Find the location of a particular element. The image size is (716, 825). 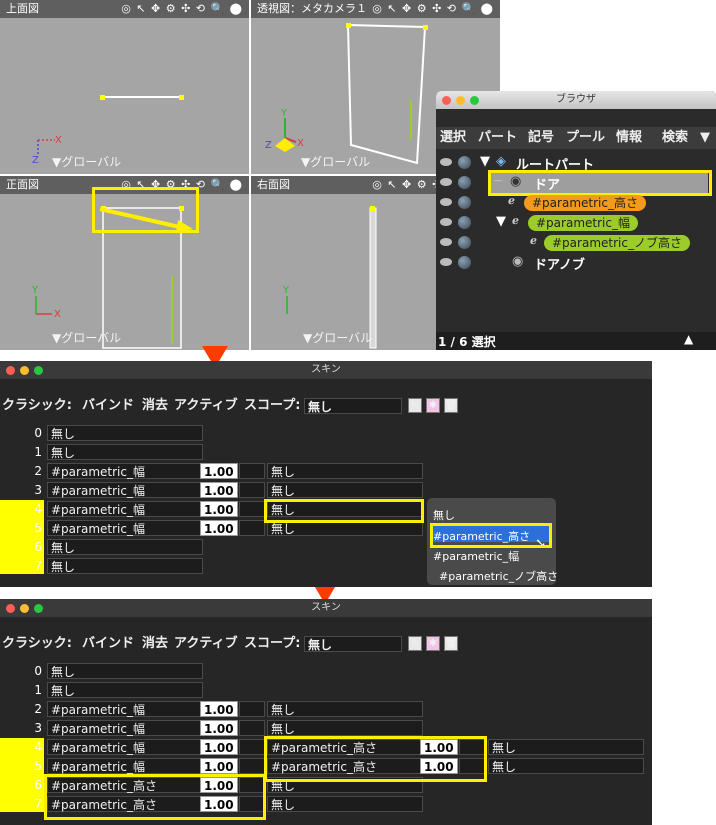

part-icon: ◉ is located at coordinates (518, 261).